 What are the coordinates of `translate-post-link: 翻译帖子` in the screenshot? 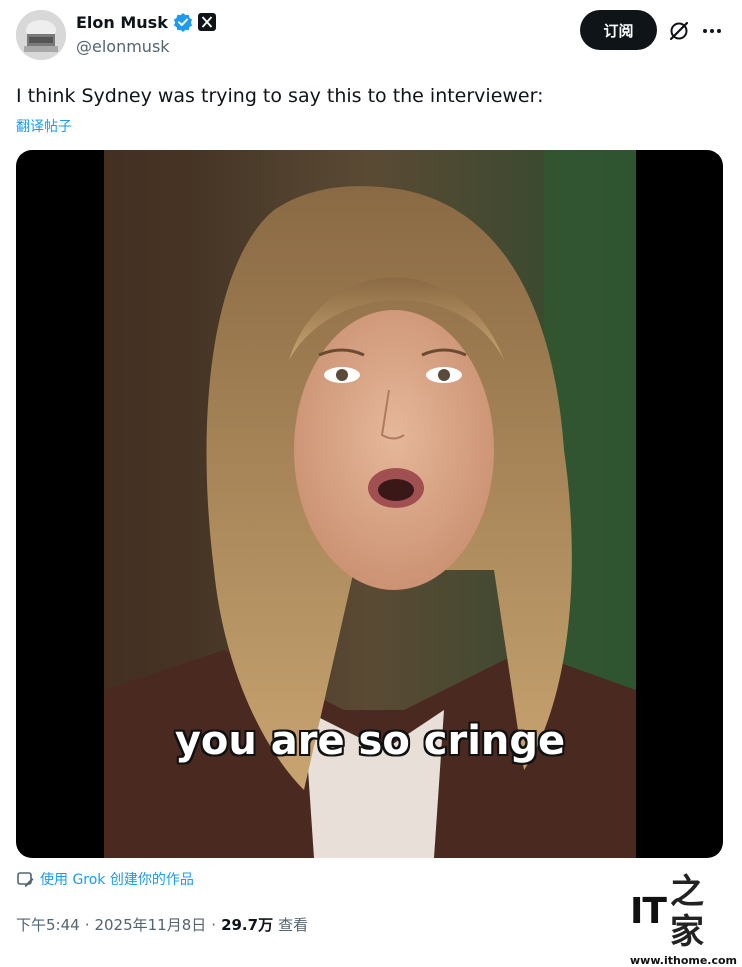 It's located at (44, 126).